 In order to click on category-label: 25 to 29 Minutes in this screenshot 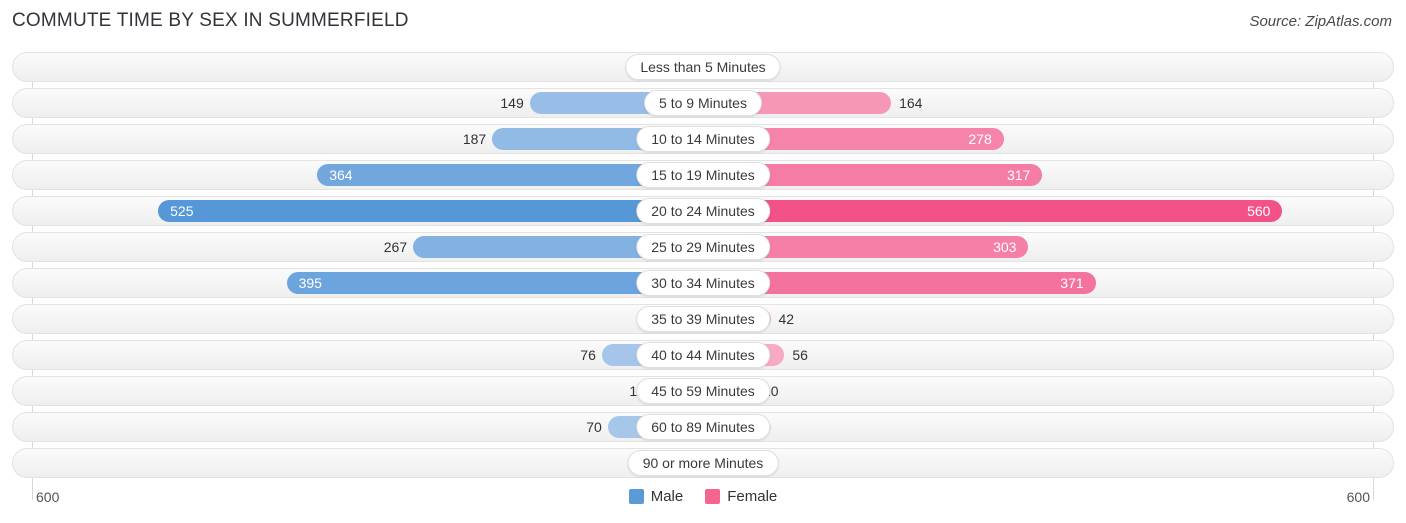, I will do `click(703, 247)`.